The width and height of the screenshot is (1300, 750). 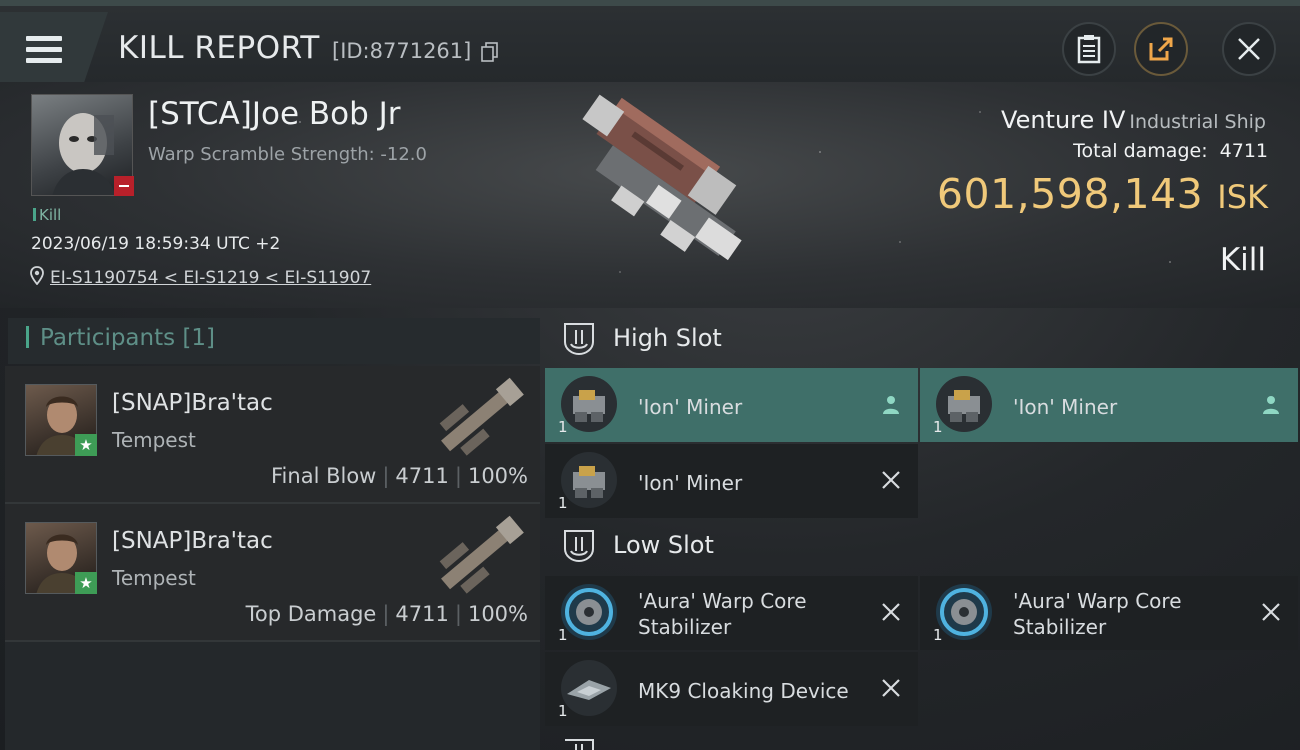 I want to click on share-icon, so click(x=1161, y=49).